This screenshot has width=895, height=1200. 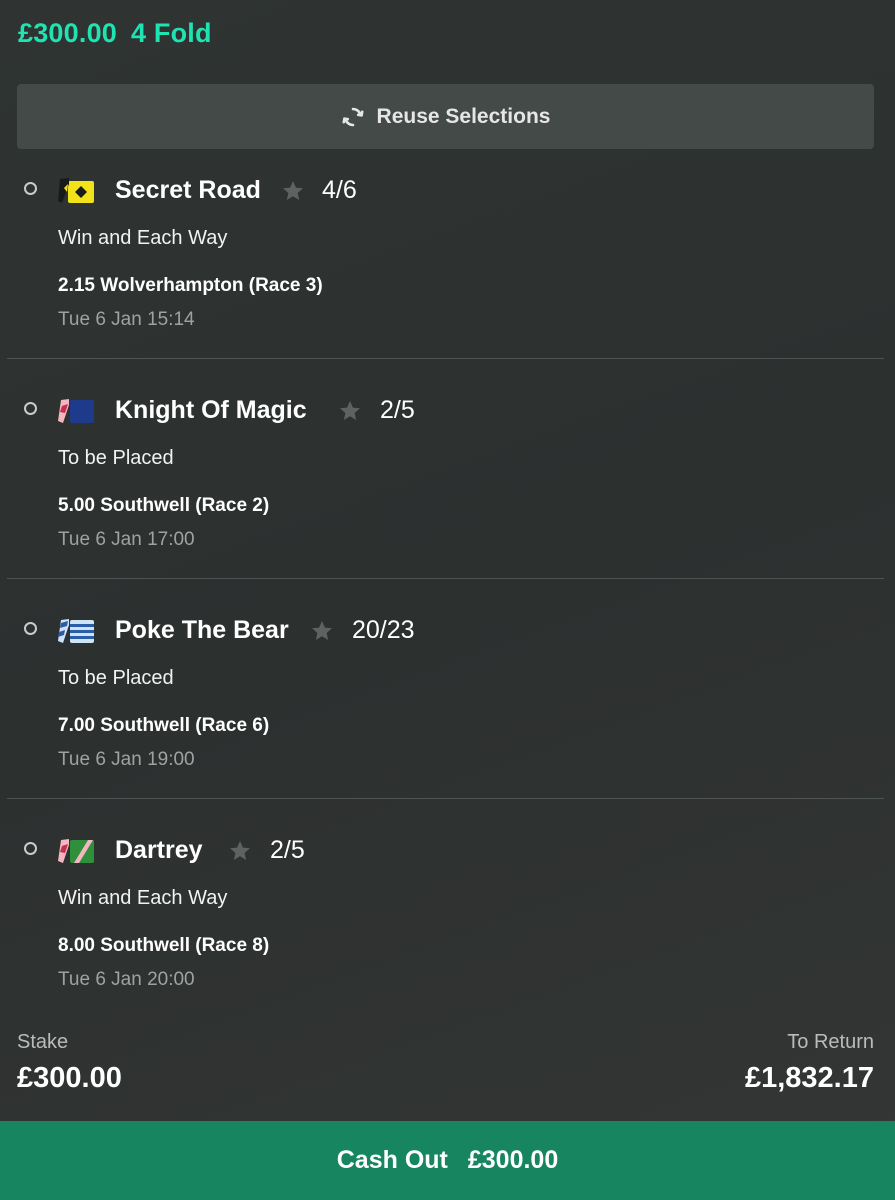 I want to click on horse-name: Poke The Bear, so click(x=202, y=630).